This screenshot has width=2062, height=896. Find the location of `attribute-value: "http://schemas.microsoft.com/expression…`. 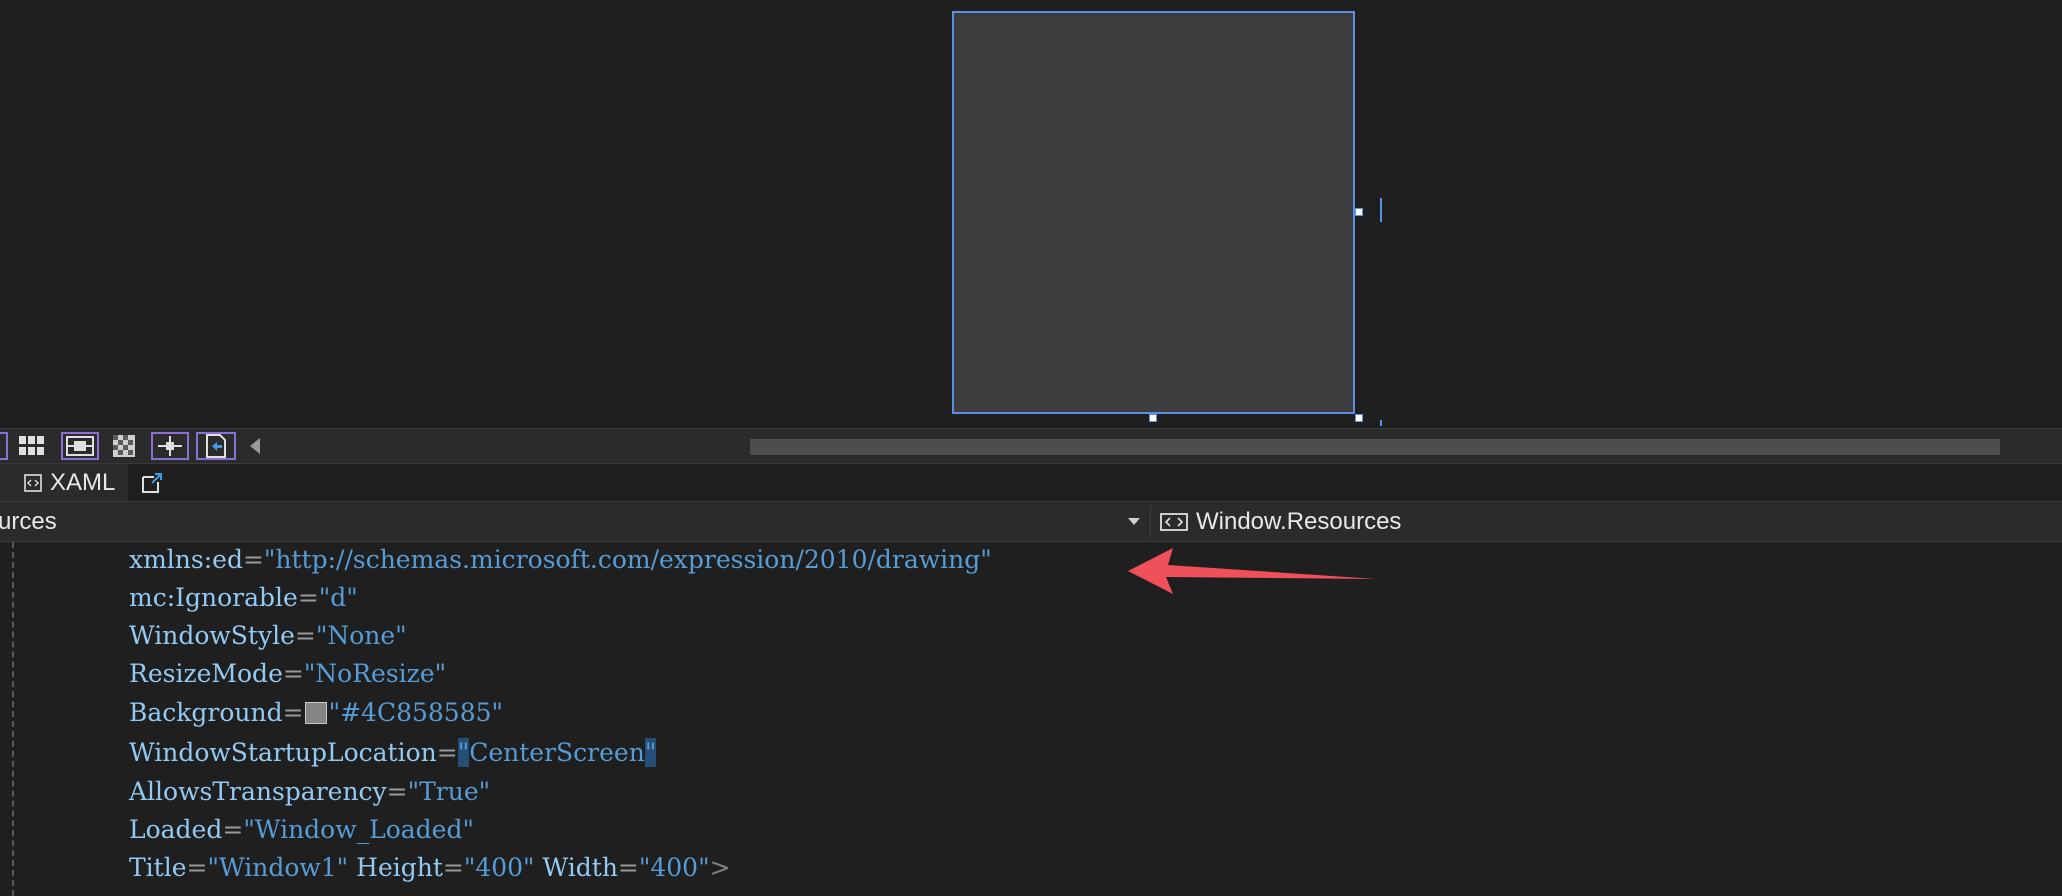

attribute-value: "http://schemas.microsoft.com/expression… is located at coordinates (627, 559).